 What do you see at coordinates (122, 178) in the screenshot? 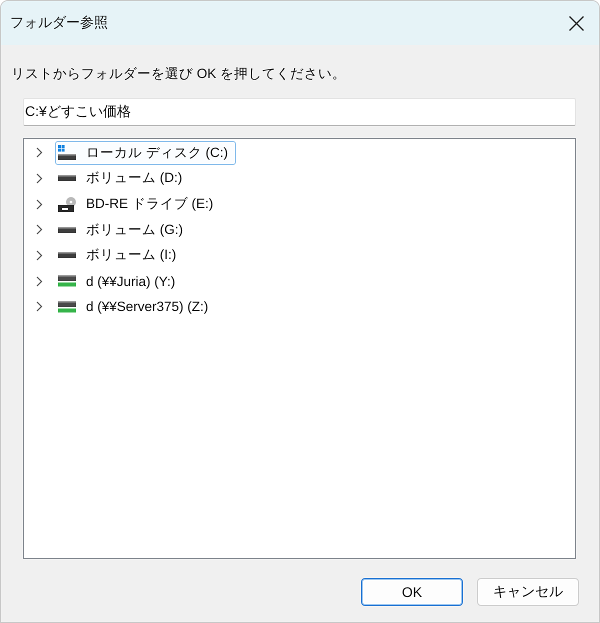
I see `tree-item: ボリューム (D:)` at bounding box center [122, 178].